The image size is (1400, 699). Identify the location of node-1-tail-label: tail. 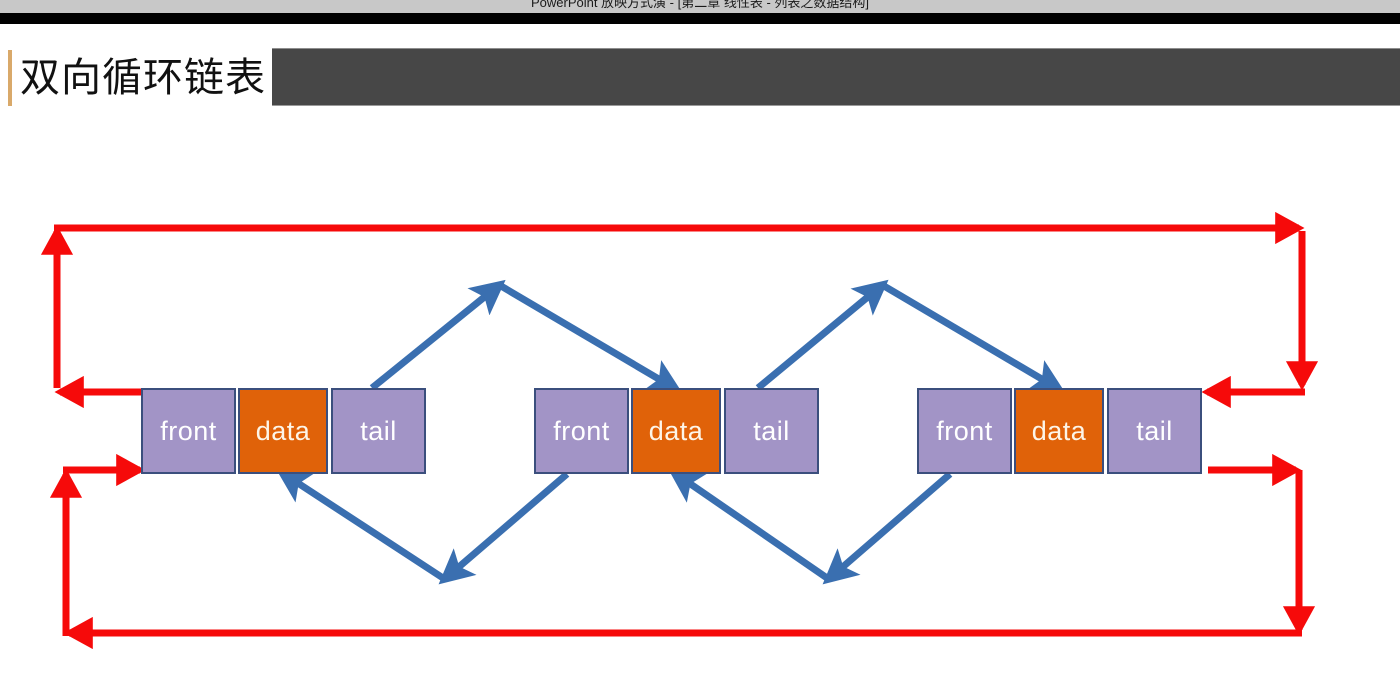
(378, 430).